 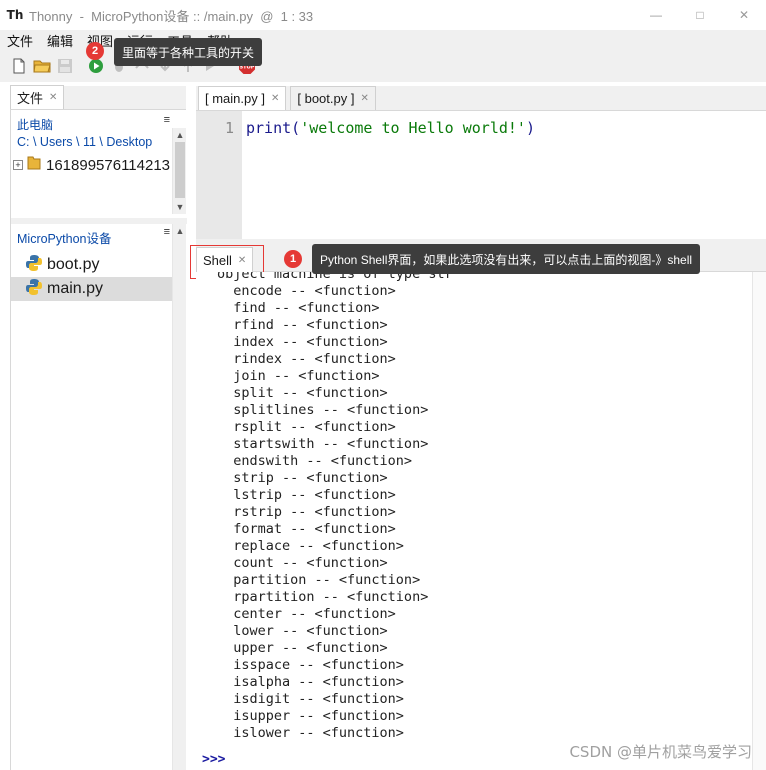 I want to click on shell-output-line: splitlines -- <function>, so click(x=323, y=410).